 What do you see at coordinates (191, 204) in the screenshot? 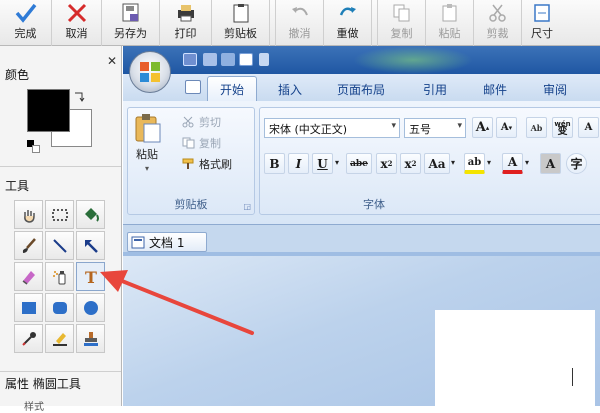
I see `clipboard-group-label: 剪贴板` at bounding box center [191, 204].